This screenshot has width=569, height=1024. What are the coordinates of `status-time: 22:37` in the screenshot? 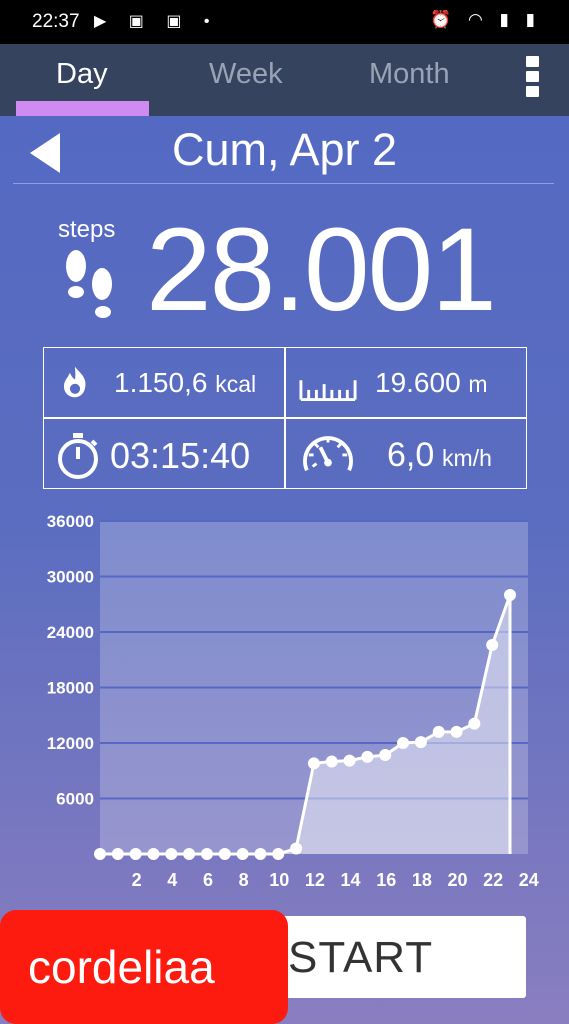 It's located at (56, 21).